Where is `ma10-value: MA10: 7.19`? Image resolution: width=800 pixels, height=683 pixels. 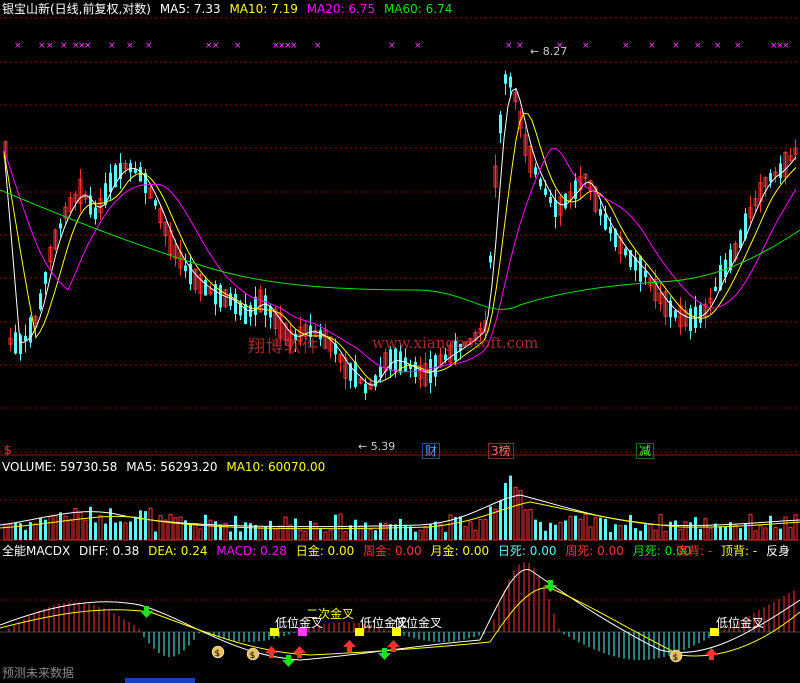
ma10-value: MA10: 7.19 is located at coordinates (263, 9).